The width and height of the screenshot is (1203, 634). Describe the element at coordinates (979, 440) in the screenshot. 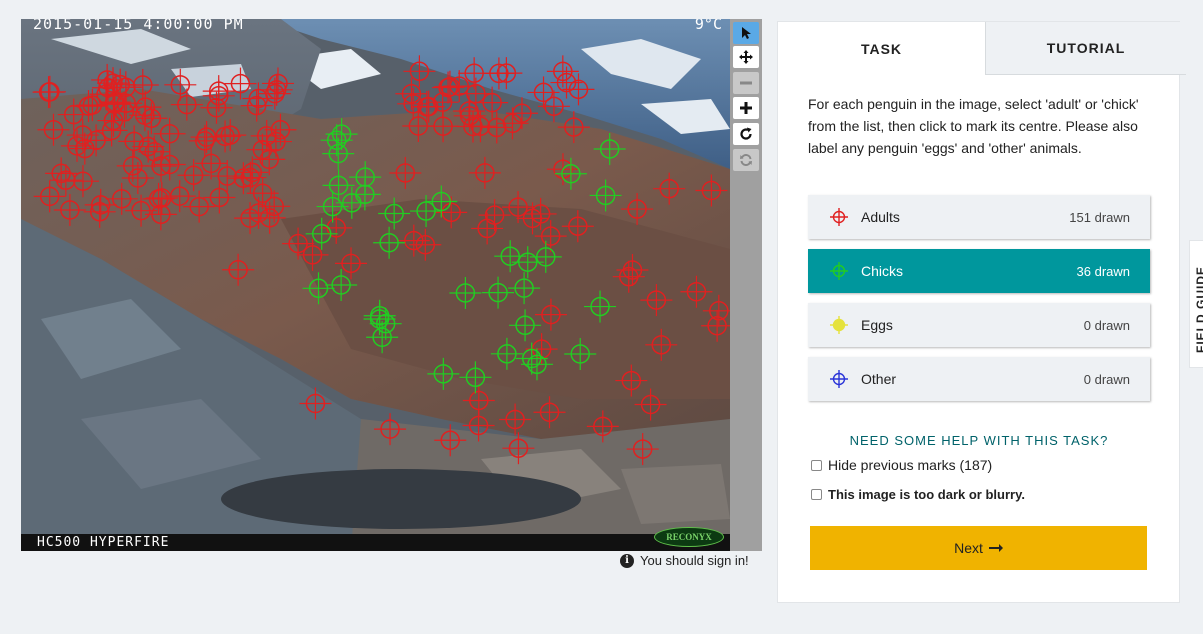

I see `help-link: NEED SOME HELP WITH THIS TASK?` at that location.